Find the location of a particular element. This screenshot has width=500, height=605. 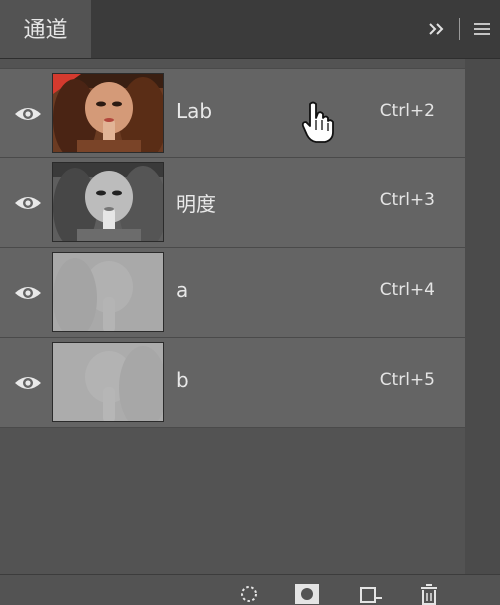

new-channel-icon is located at coordinates (371, 594).